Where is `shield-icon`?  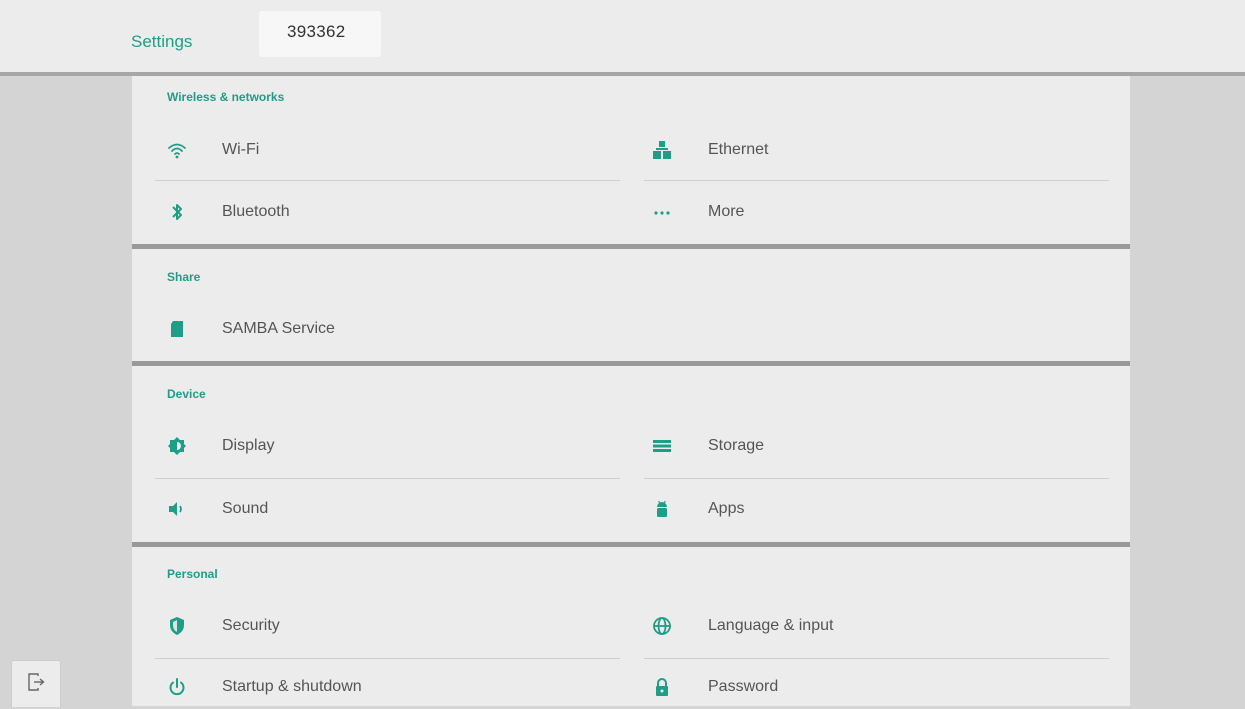 shield-icon is located at coordinates (177, 626).